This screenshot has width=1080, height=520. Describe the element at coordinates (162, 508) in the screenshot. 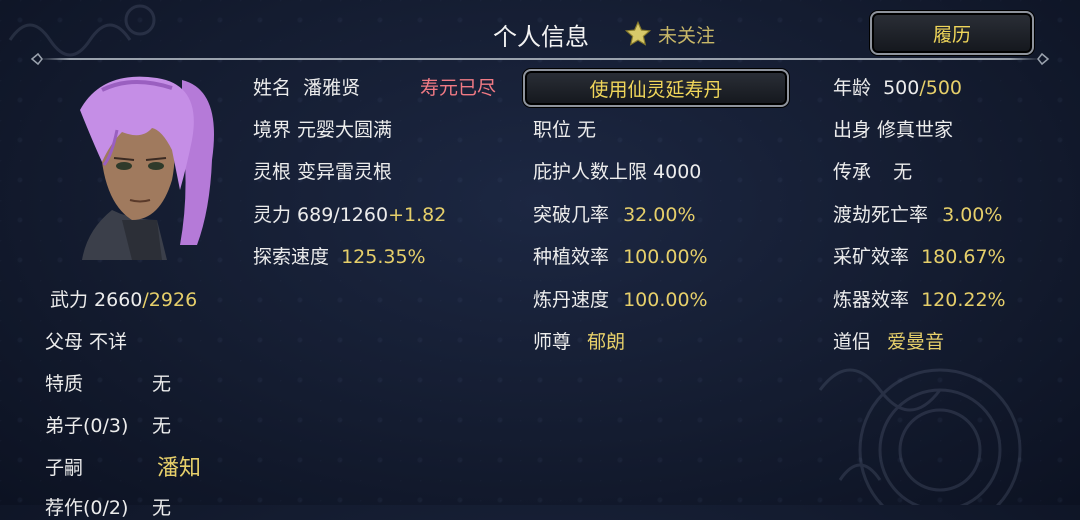

I see `next-value: 无` at that location.